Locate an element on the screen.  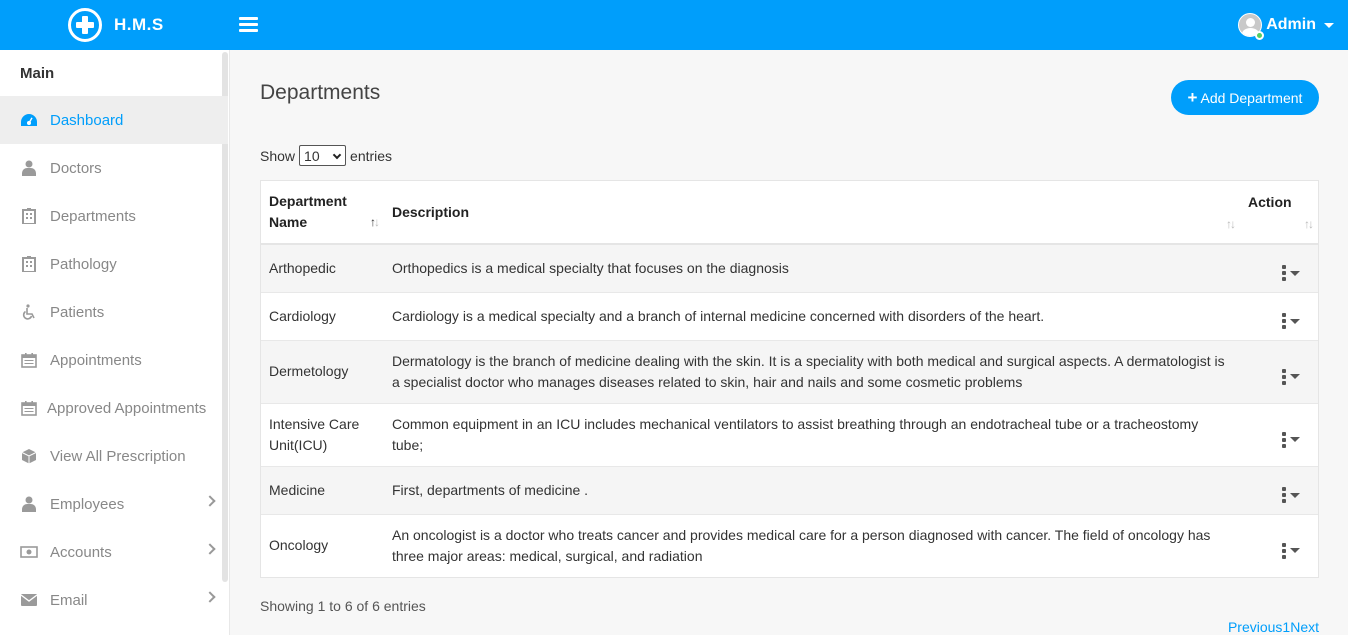
sidebar-item-label: Employees is located at coordinates (87, 504).